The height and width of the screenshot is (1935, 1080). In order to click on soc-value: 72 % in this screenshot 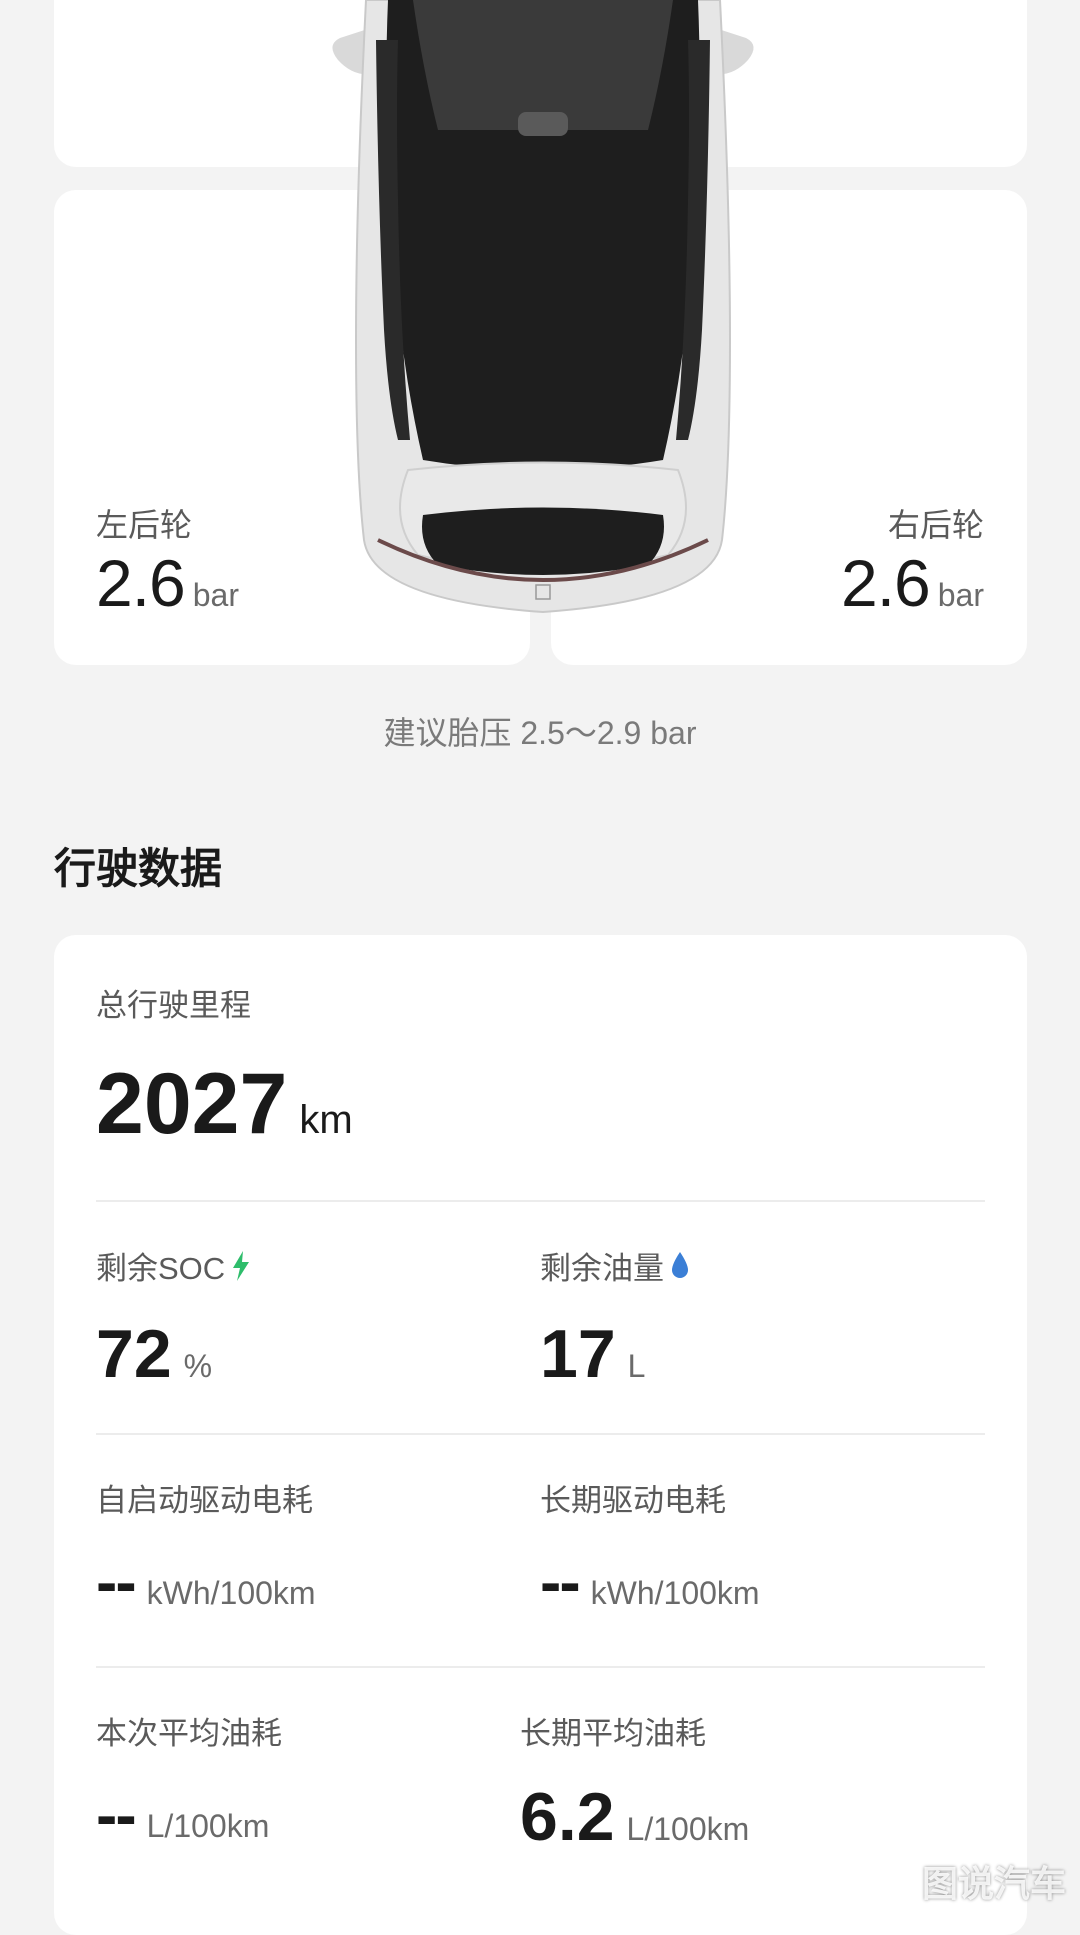, I will do `click(154, 1354)`.